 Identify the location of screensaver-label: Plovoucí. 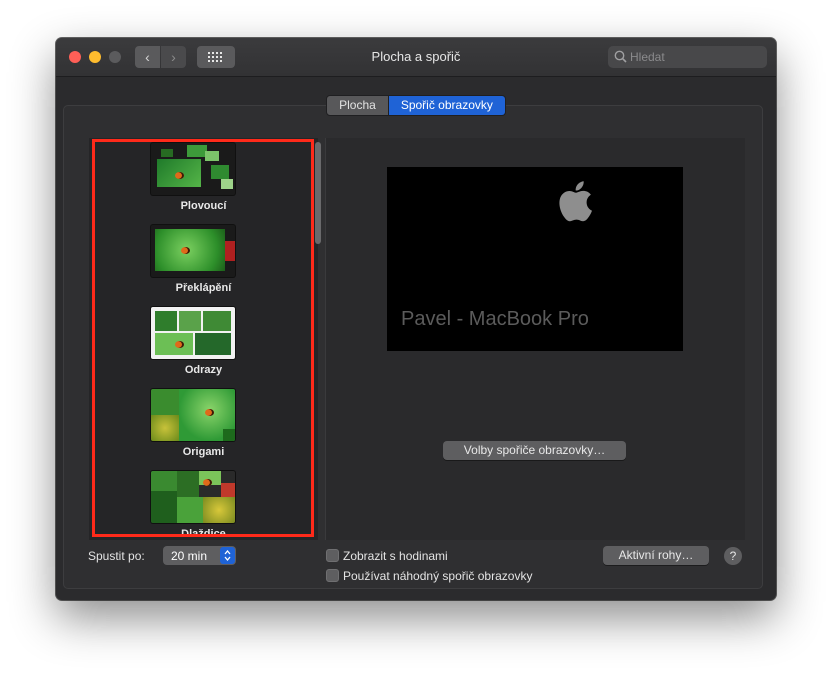
(203, 206).